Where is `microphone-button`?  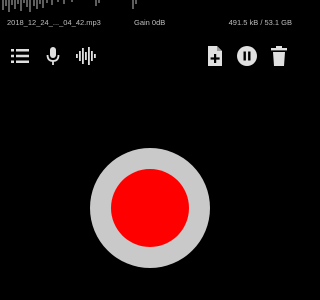 microphone-button is located at coordinates (53, 56).